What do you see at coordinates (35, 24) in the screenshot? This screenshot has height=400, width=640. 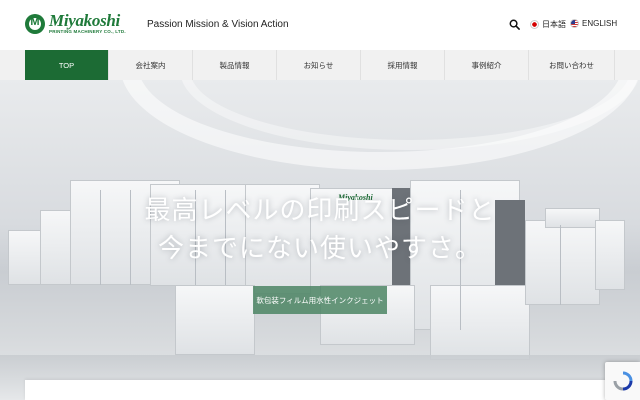 I see `logo-mark-icon` at bounding box center [35, 24].